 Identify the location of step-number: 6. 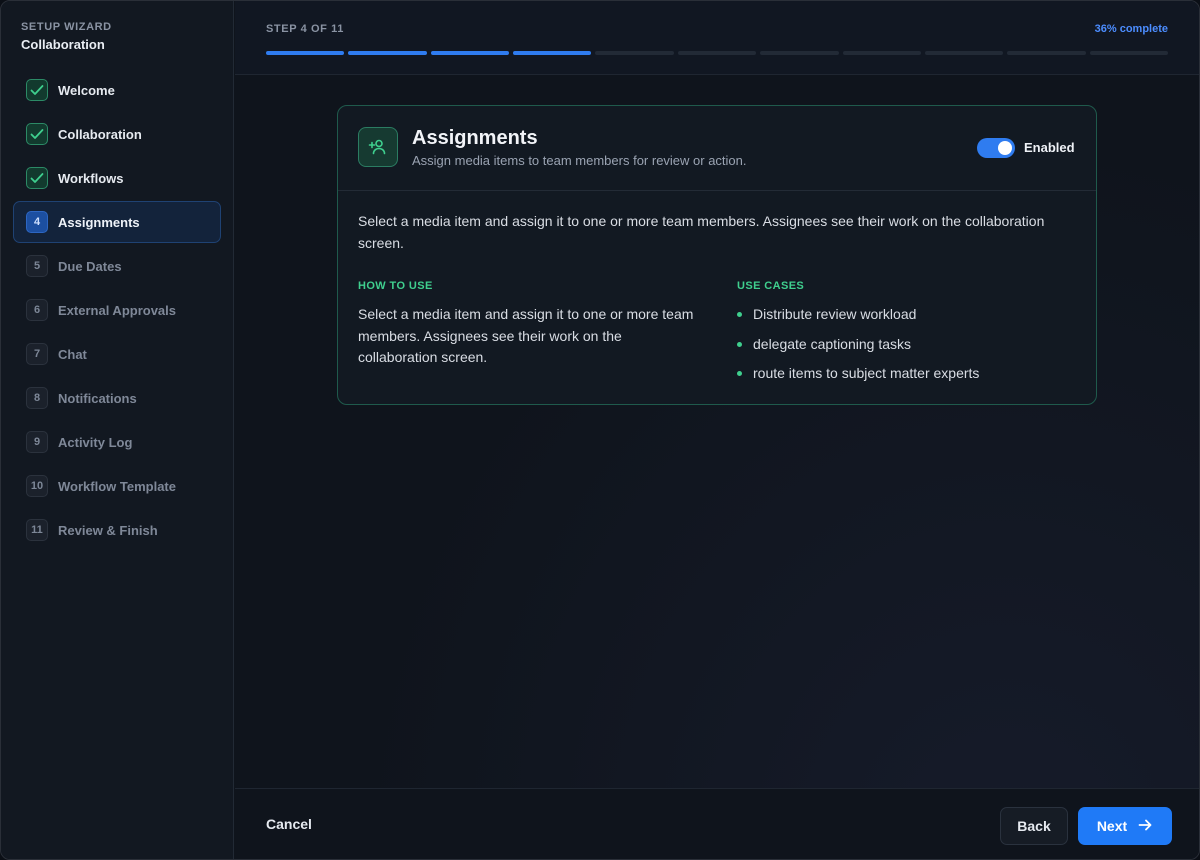
(37, 310).